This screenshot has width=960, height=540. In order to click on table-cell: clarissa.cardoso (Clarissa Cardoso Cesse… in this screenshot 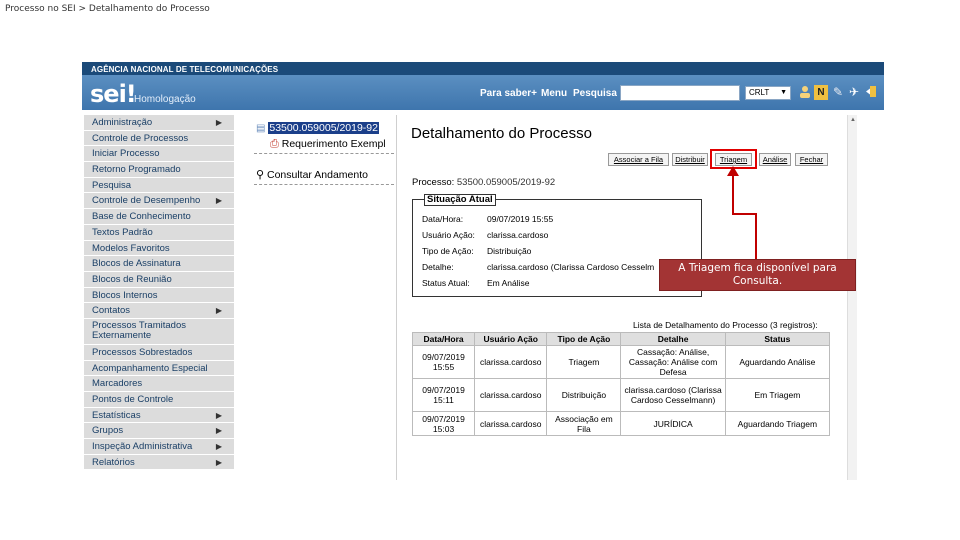, I will do `click(673, 395)`.